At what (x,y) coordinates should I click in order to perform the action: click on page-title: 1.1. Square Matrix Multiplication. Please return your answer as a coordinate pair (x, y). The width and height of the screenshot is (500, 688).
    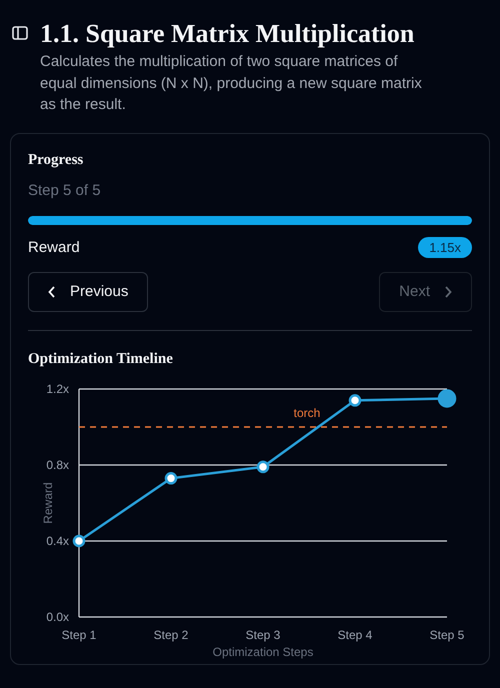
    Looking at the image, I should click on (228, 34).